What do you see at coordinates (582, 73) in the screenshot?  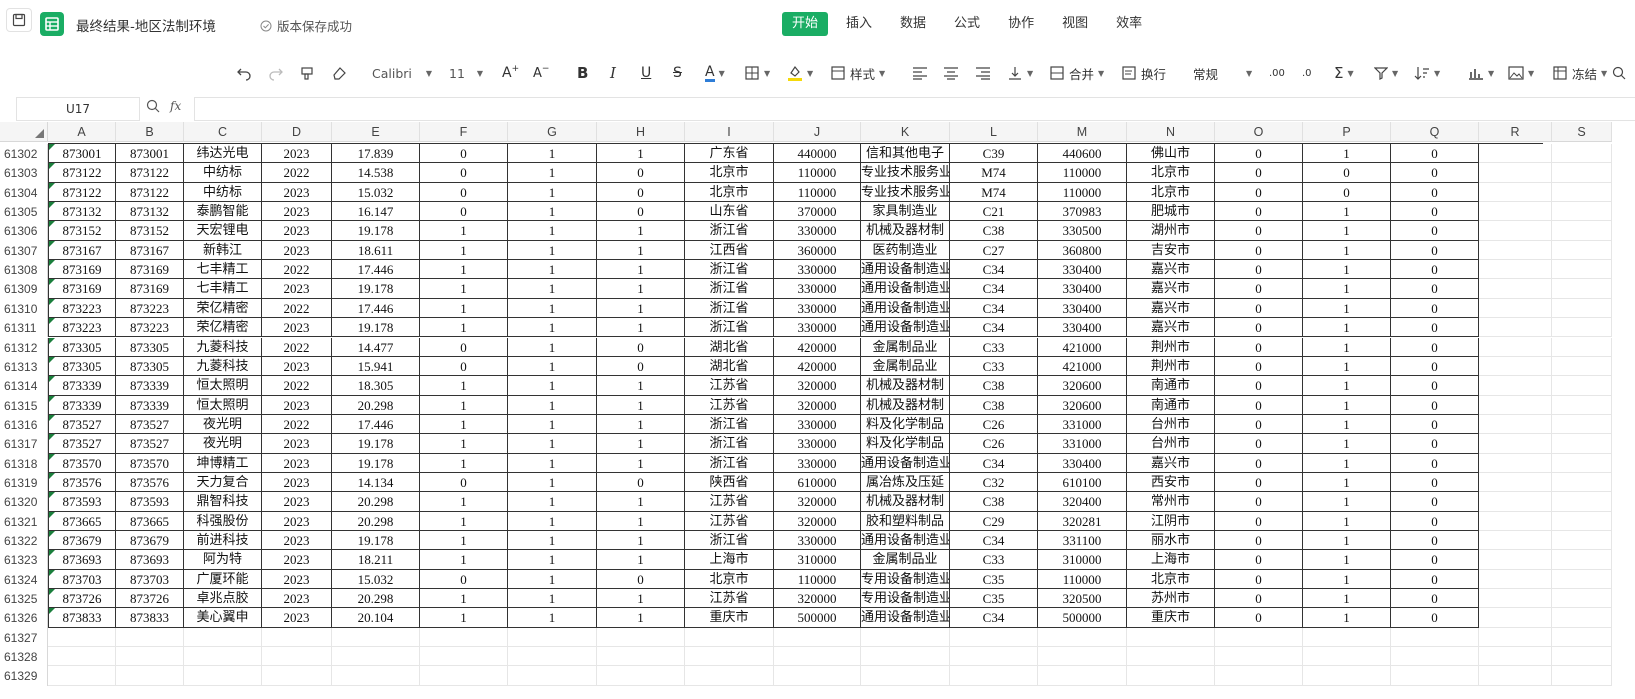 I see `bold-icon: B` at bounding box center [582, 73].